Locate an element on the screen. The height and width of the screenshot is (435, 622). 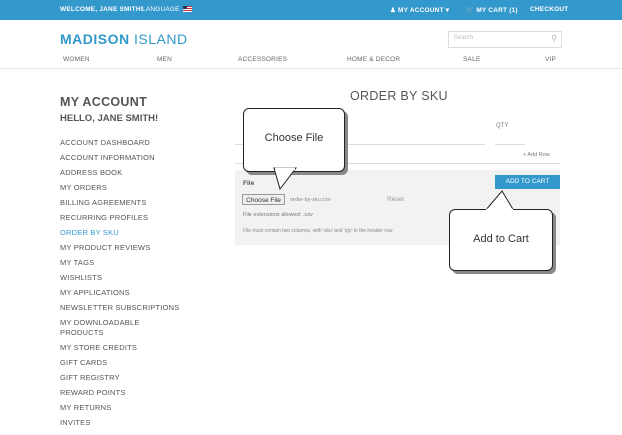
sidebar-item-recurring-profiles: RECURRING PROFILES is located at coordinates (104, 217).